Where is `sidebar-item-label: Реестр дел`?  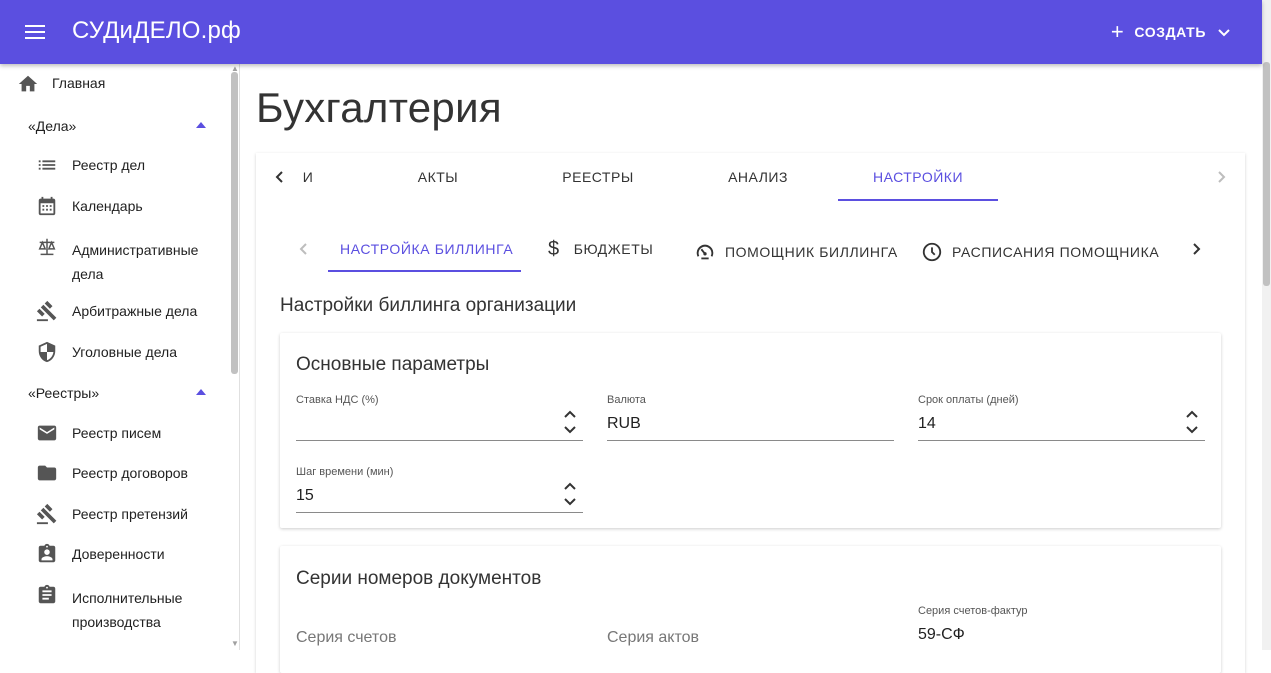
sidebar-item-label: Реестр дел is located at coordinates (109, 165).